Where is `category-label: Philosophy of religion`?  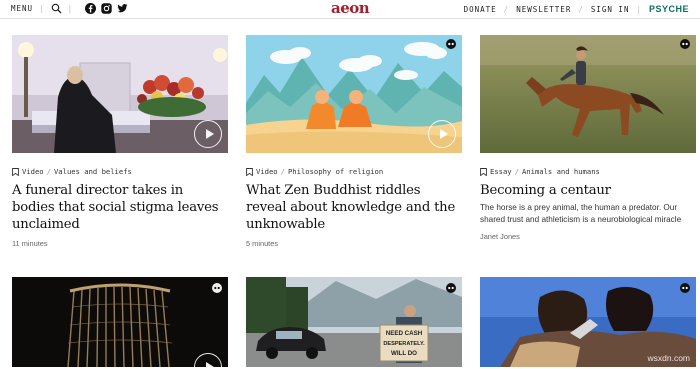 category-label: Philosophy of religion is located at coordinates (335, 171).